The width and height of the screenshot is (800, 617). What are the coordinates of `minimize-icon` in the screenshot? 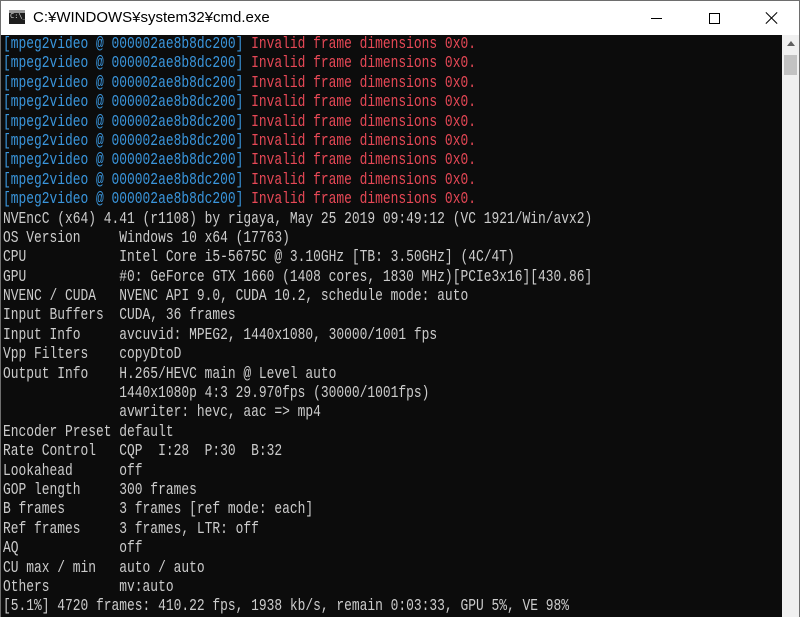 It's located at (656, 18).